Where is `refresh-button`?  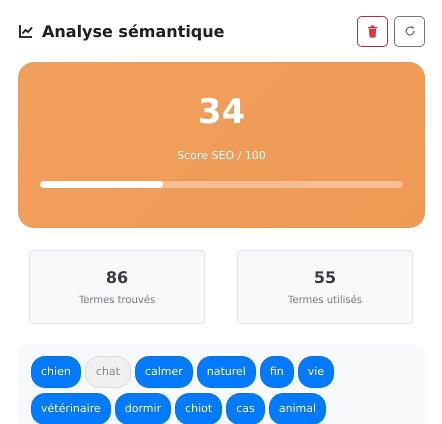
refresh-button is located at coordinates (409, 31).